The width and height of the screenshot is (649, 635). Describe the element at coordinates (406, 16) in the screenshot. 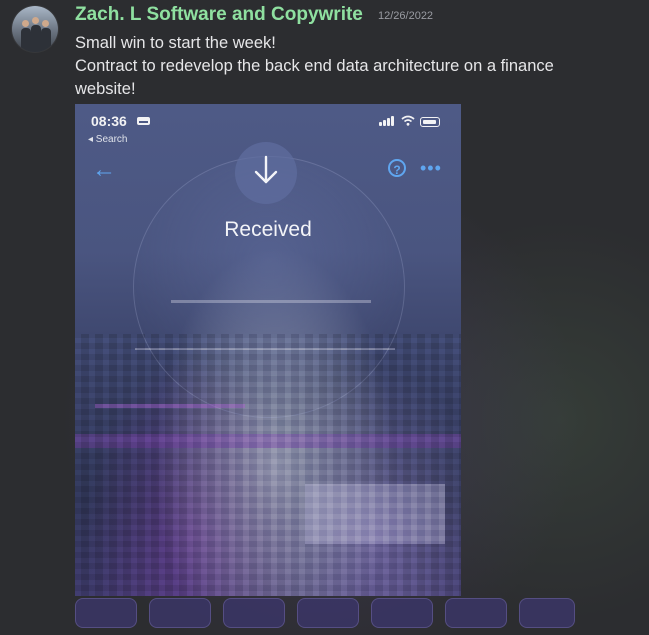

I see `message-timestamp: 12/26/2022` at that location.